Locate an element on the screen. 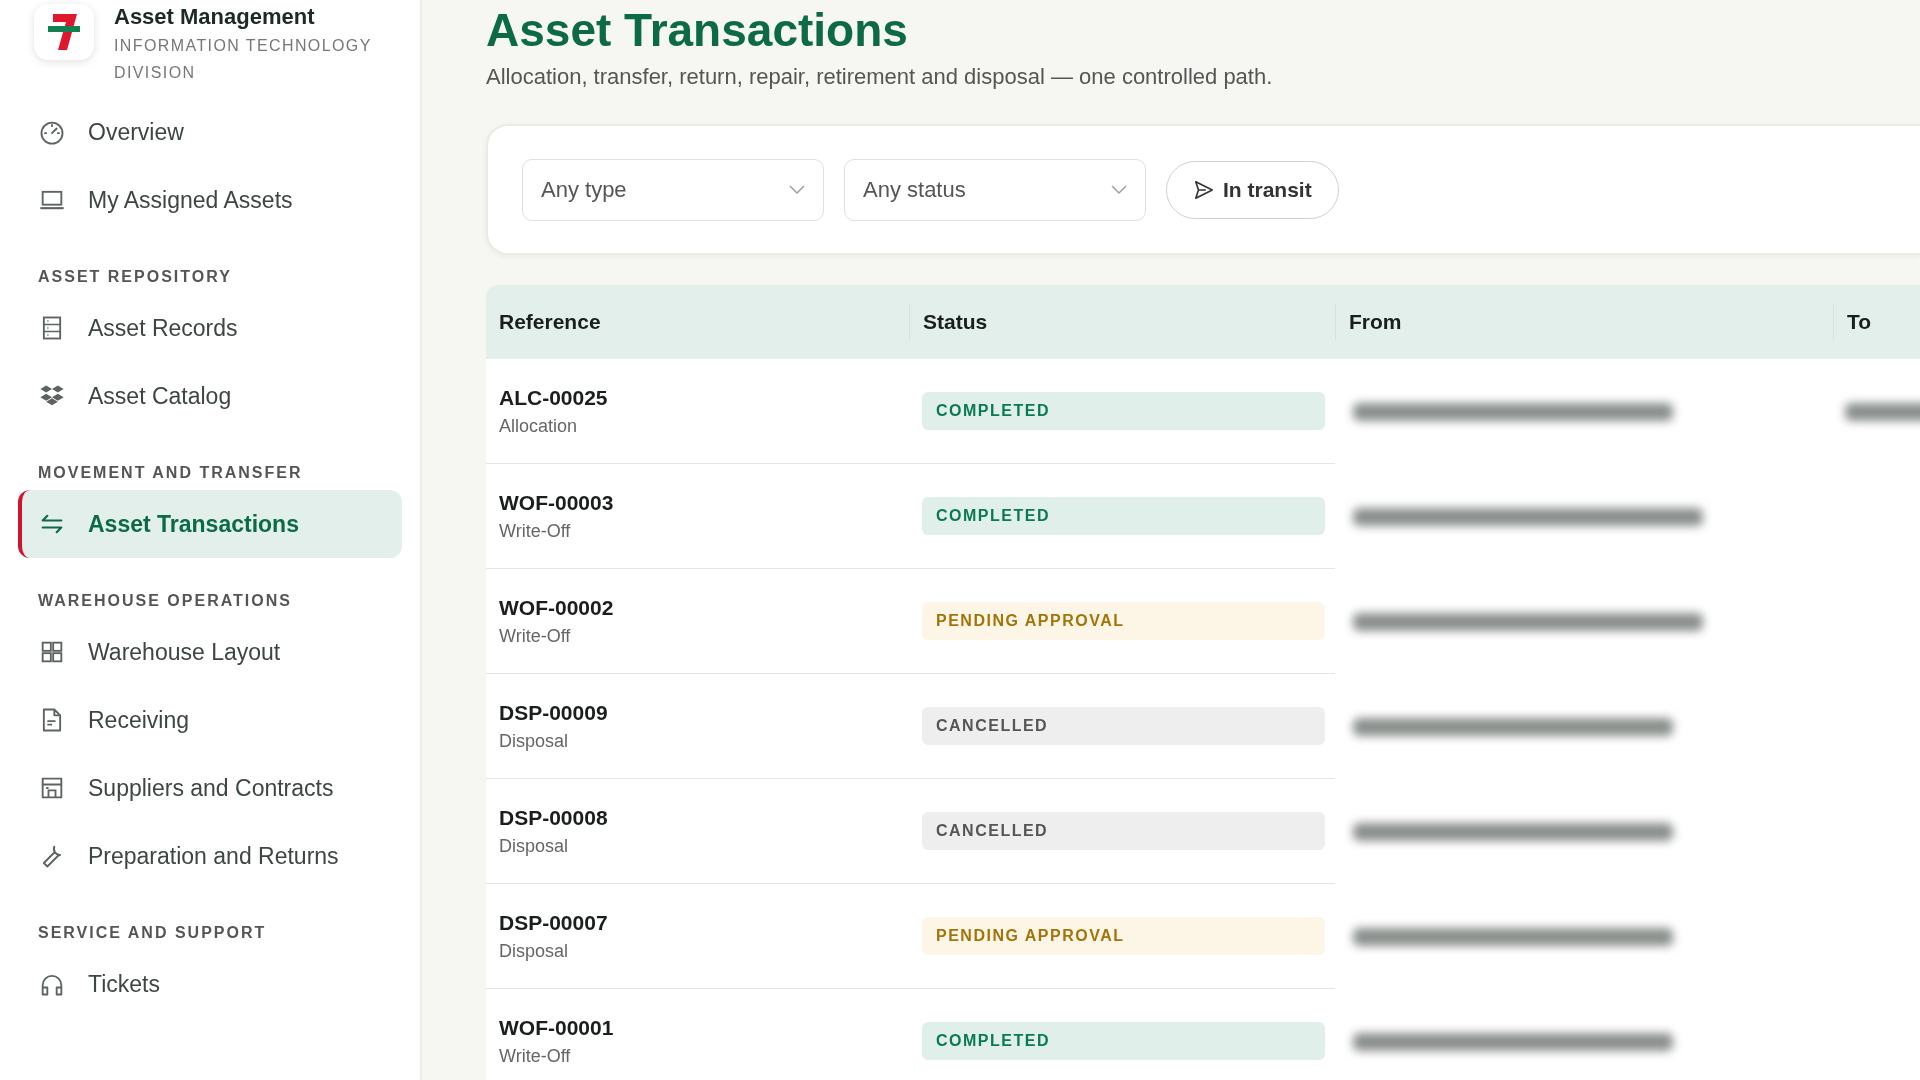  logo-icon is located at coordinates (64, 32).